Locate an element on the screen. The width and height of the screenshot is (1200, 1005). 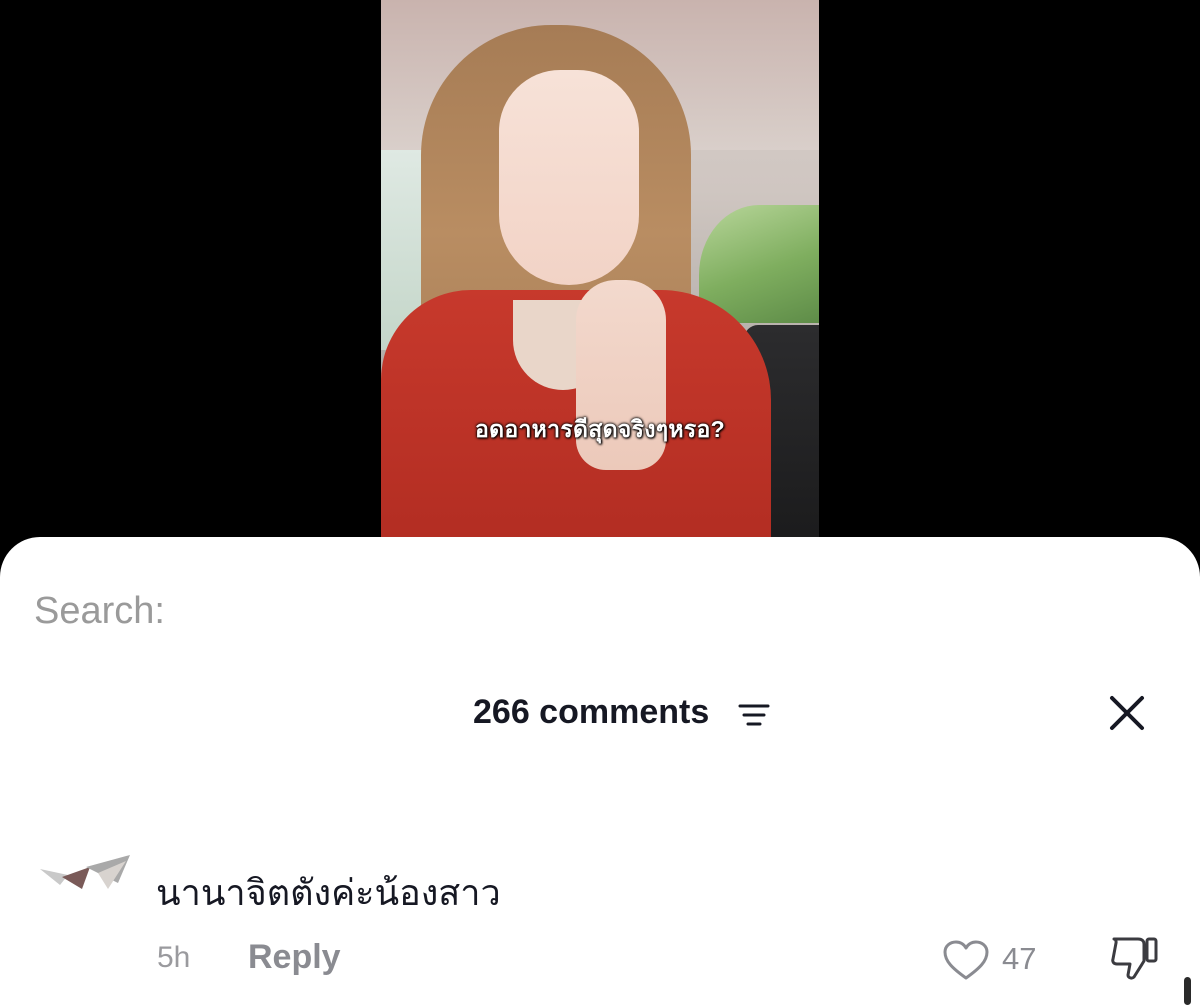
close-icon is located at coordinates (1127, 713).